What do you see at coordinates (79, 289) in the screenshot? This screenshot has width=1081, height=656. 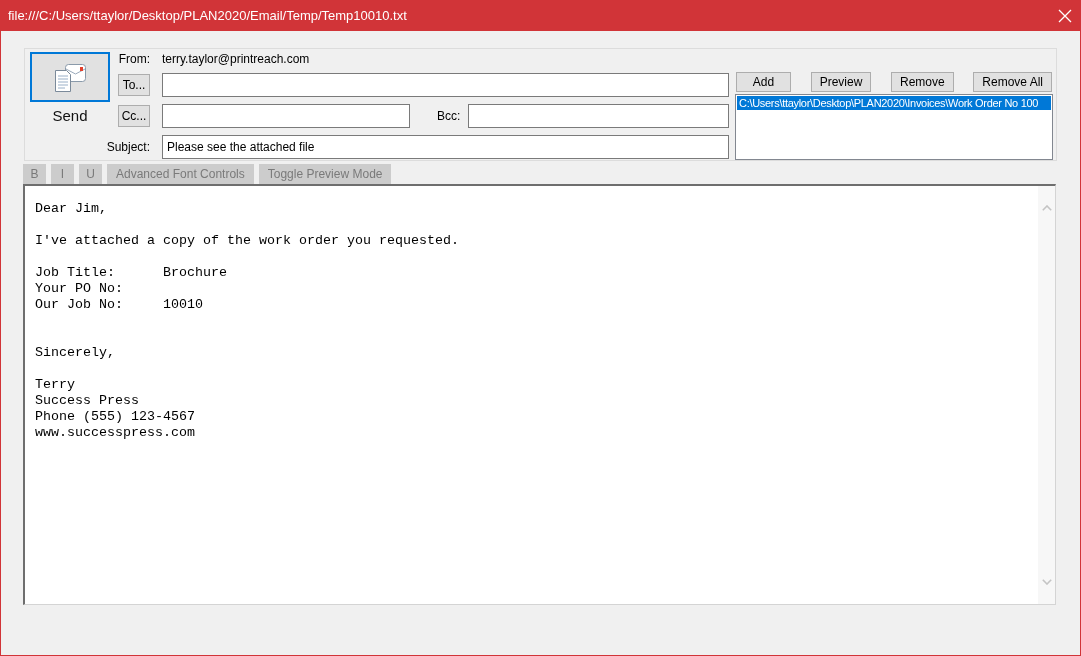 I see `detail-label: Your PO No:` at bounding box center [79, 289].